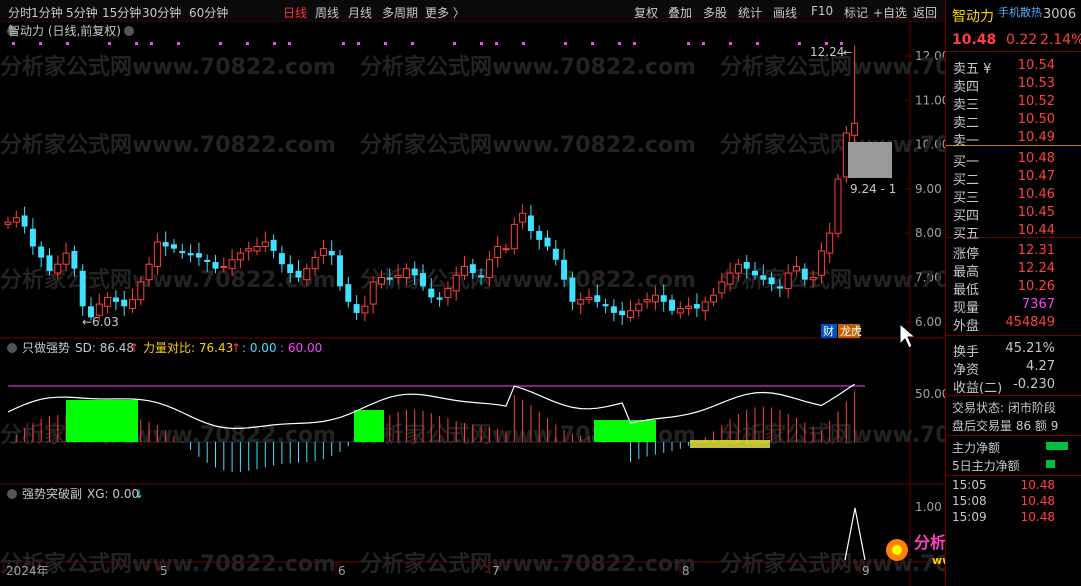 The image size is (1081, 586). What do you see at coordinates (1036, 194) in the screenshot?
I see `bids-value: 10.46` at bounding box center [1036, 194].